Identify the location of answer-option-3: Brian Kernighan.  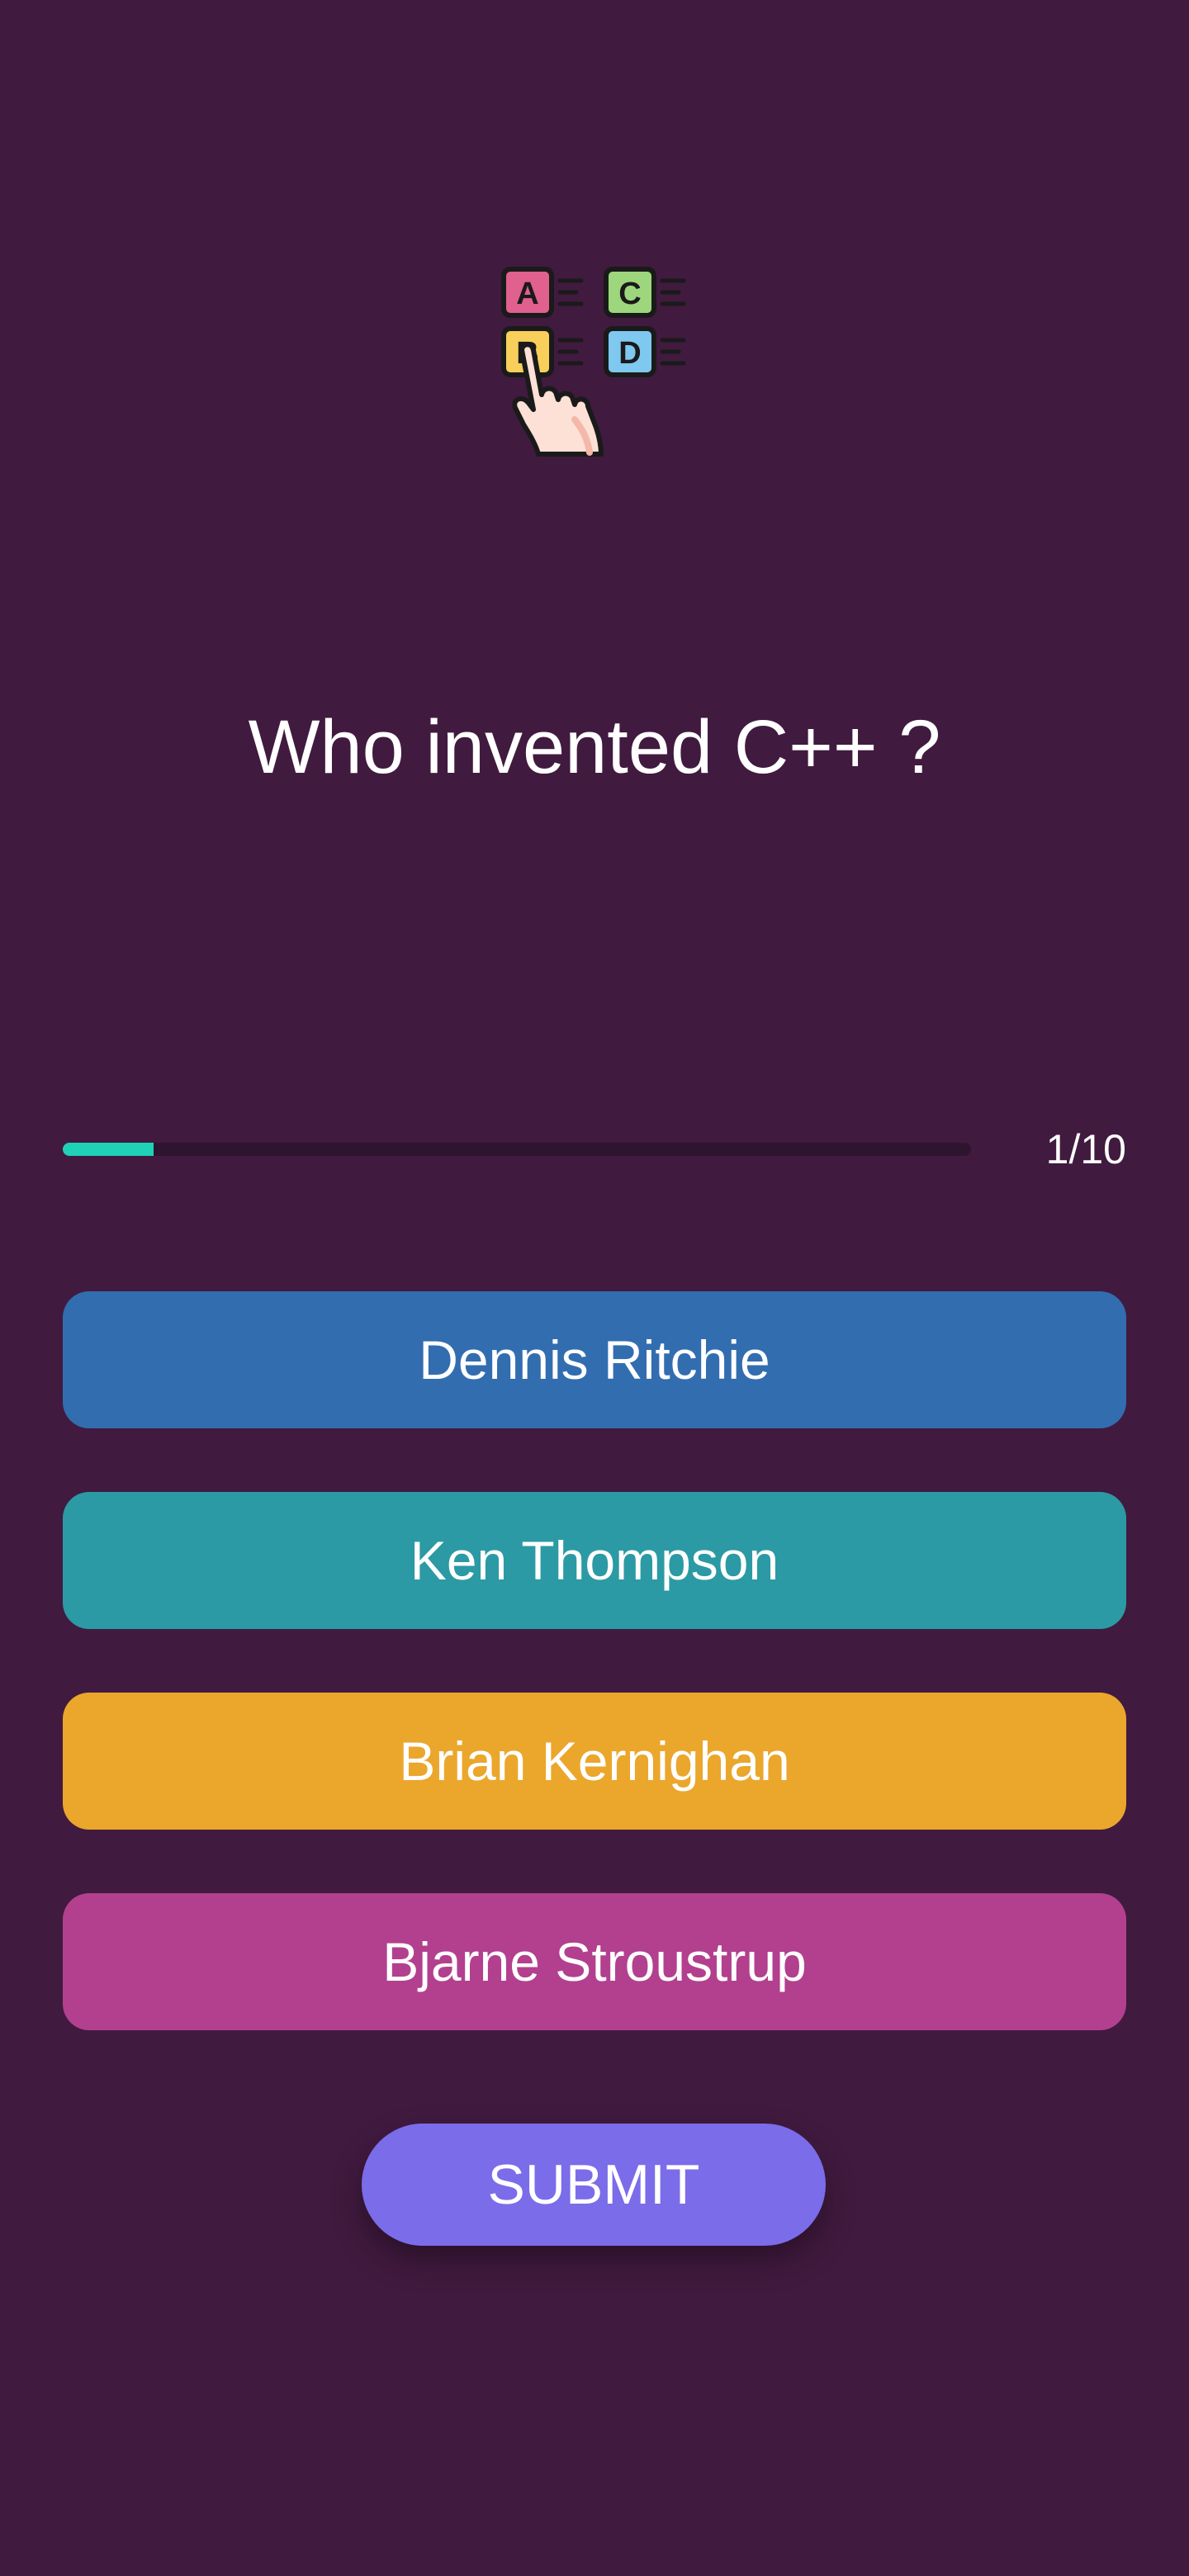
(594, 1761).